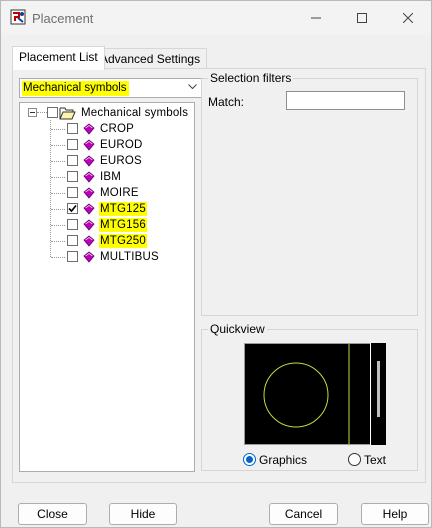  What do you see at coordinates (75, 88) in the screenshot?
I see `symbol-set-value: Mechanical symbols` at bounding box center [75, 88].